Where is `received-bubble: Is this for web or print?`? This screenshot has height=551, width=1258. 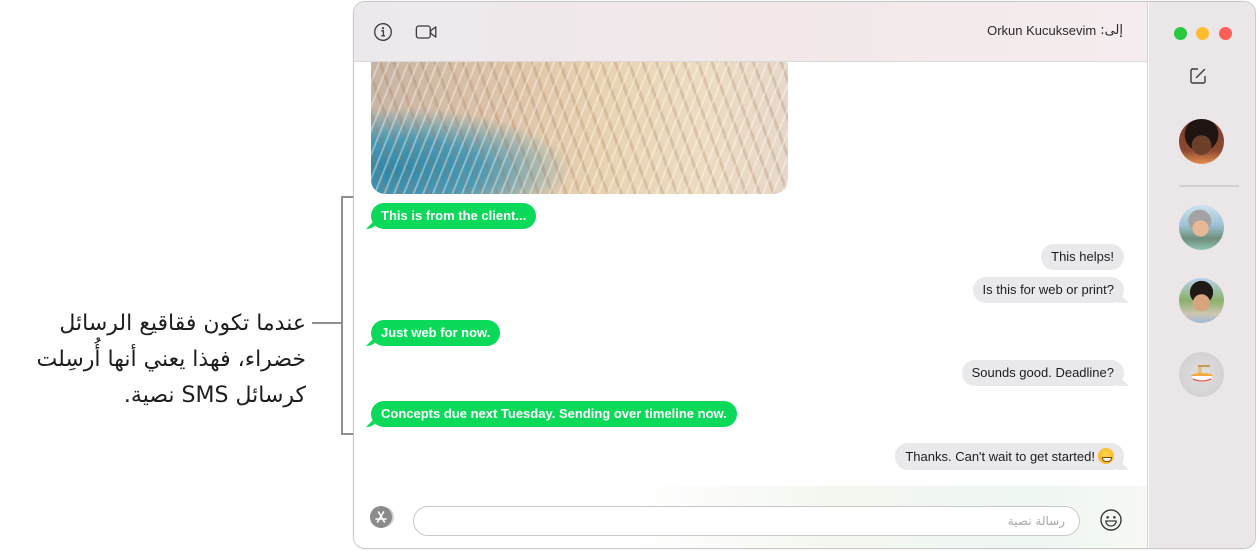 received-bubble: Is this for web or print? is located at coordinates (1048, 290).